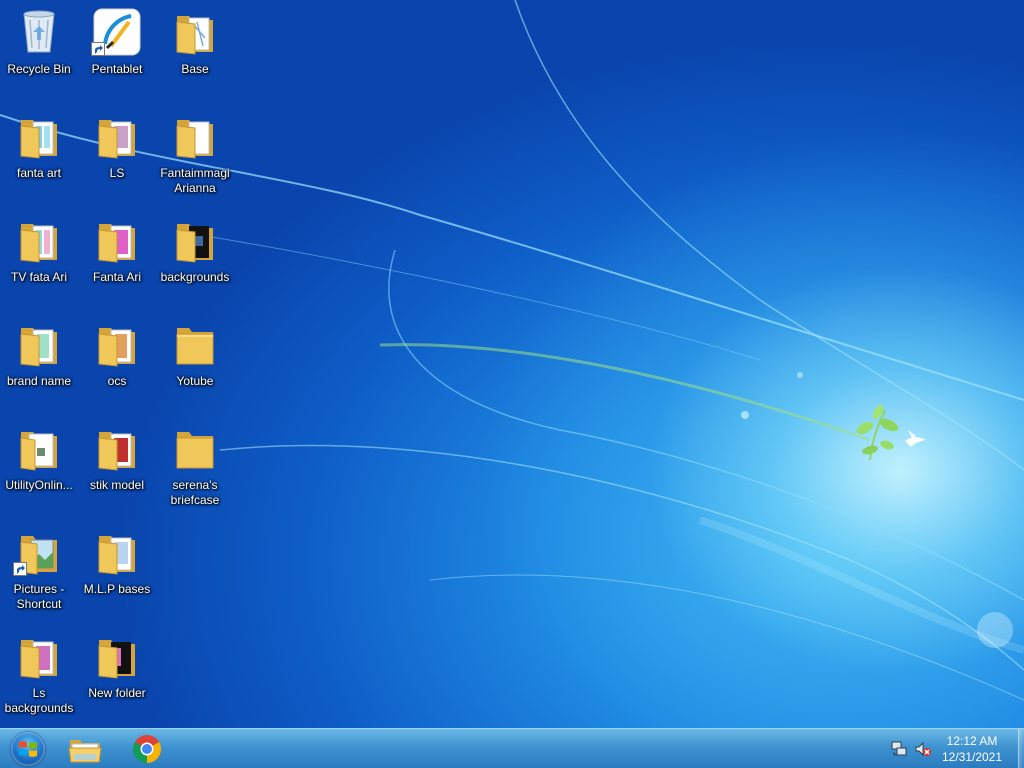 The image size is (1024, 768). I want to click on folder-ocs: ocs, so click(117, 364).